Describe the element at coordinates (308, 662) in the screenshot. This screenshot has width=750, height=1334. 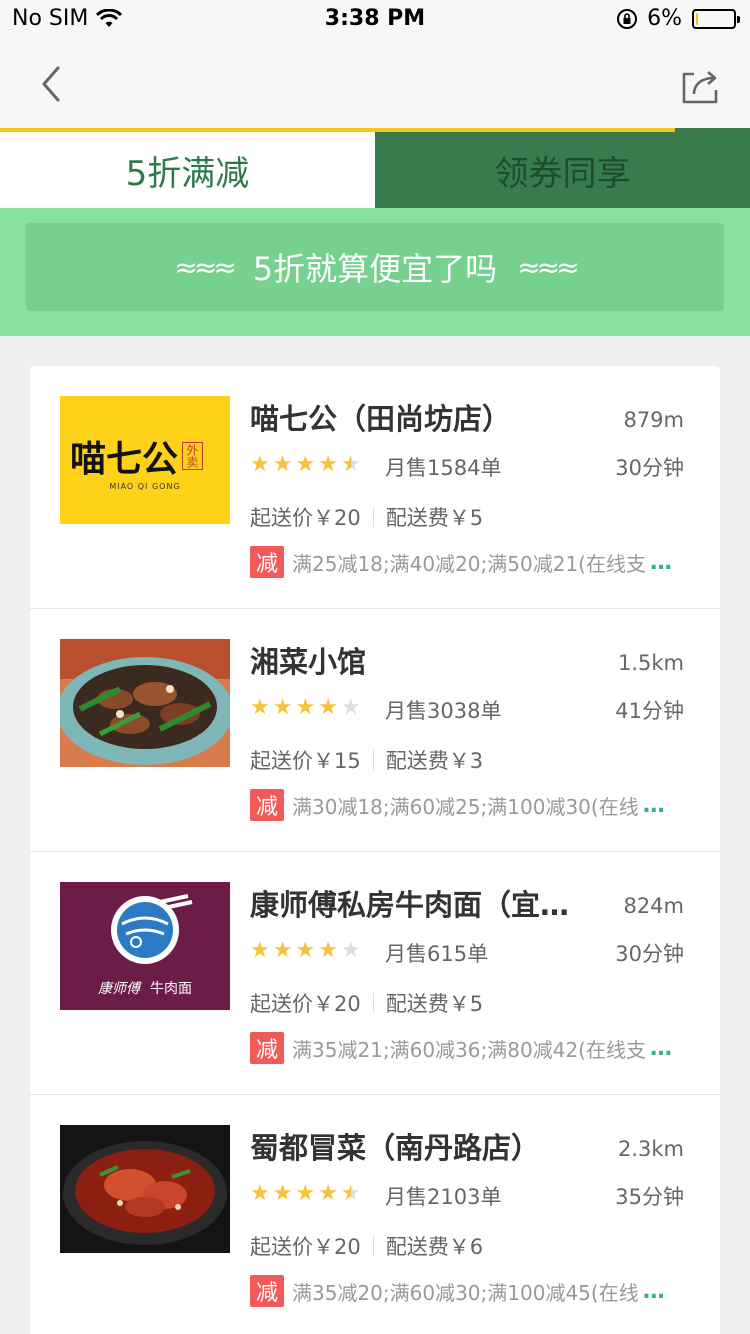
I see `restaurant-name: 湘菜小馆` at that location.